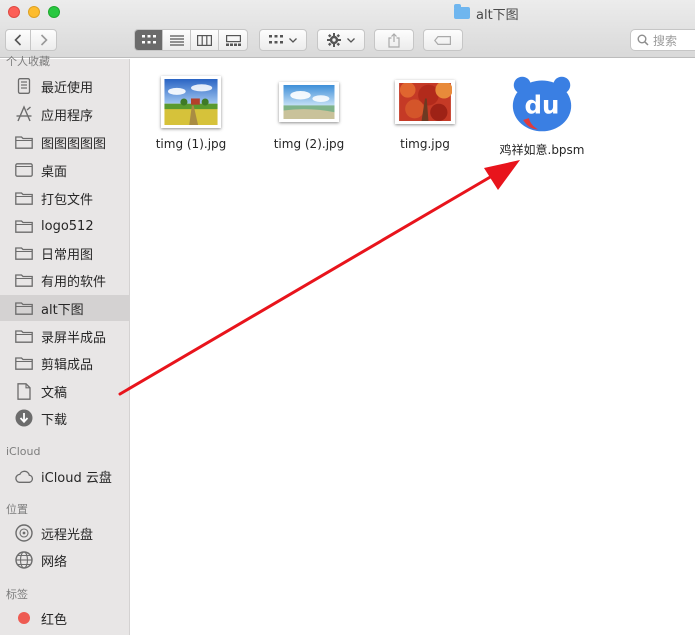 The height and width of the screenshot is (635, 695). Describe the element at coordinates (309, 144) in the screenshot. I see `file-name: timg (2).jpg` at that location.